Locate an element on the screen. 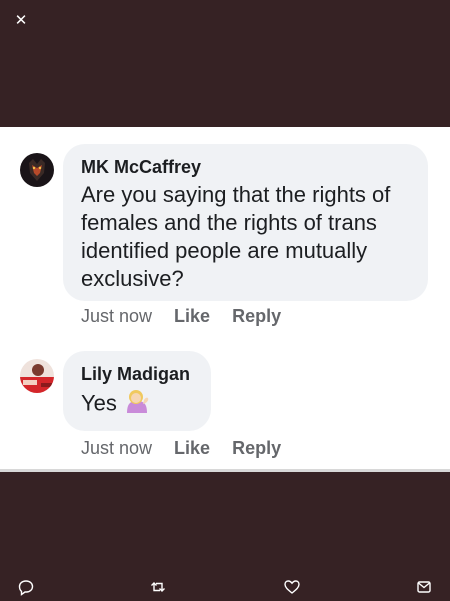  comment-bubble: Lily Madigan Yes is located at coordinates (137, 391).